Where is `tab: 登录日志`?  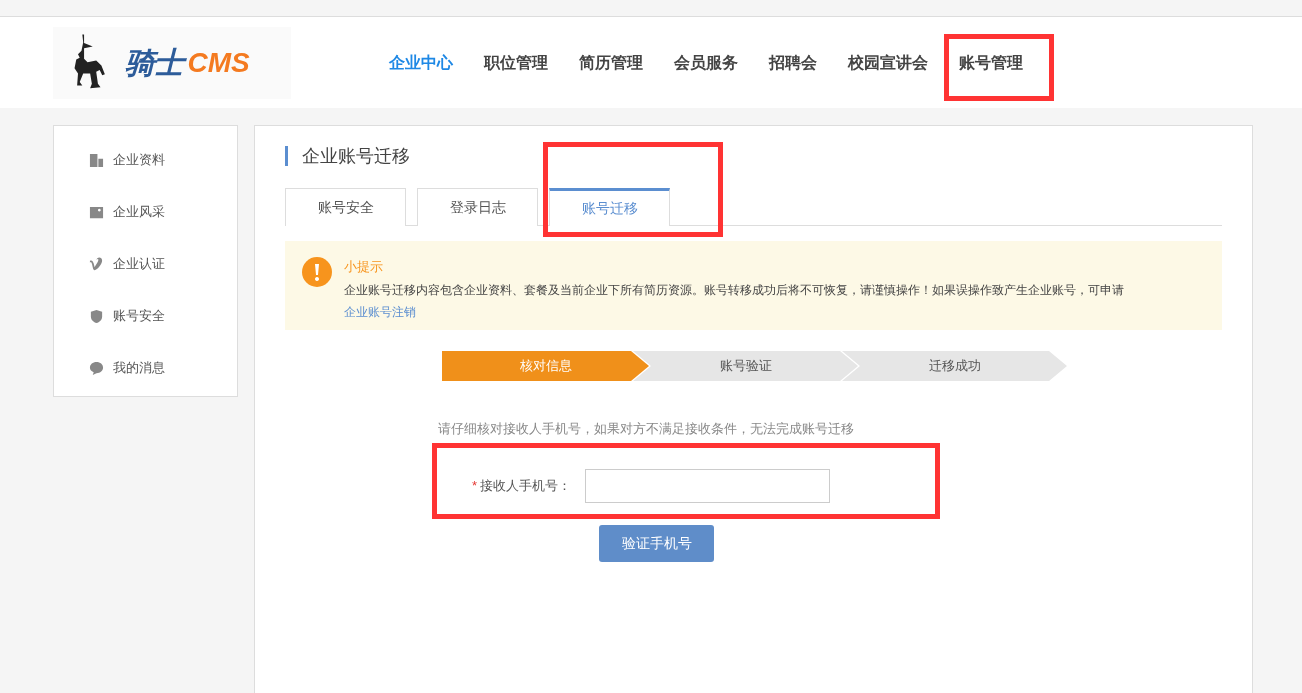 tab: 登录日志 is located at coordinates (477, 207).